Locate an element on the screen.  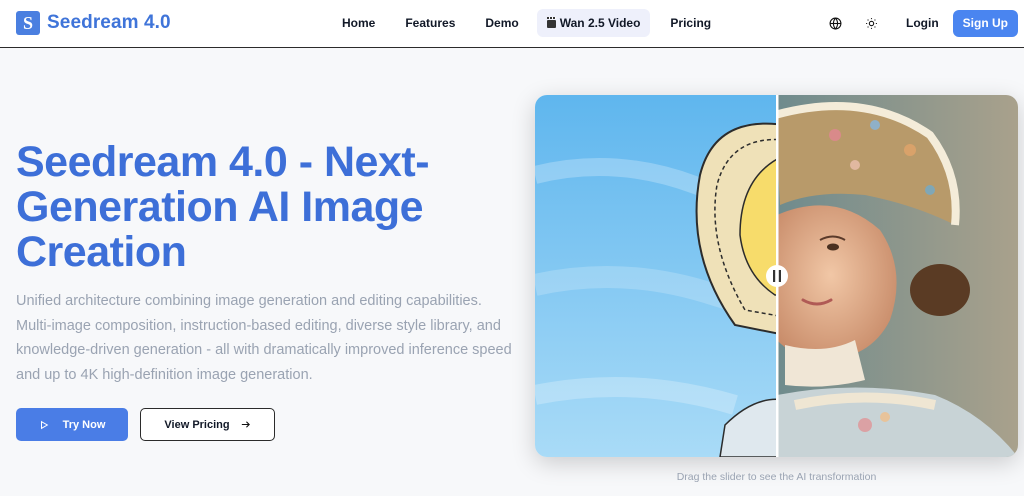
theme-toggle-button is located at coordinates (871, 23).